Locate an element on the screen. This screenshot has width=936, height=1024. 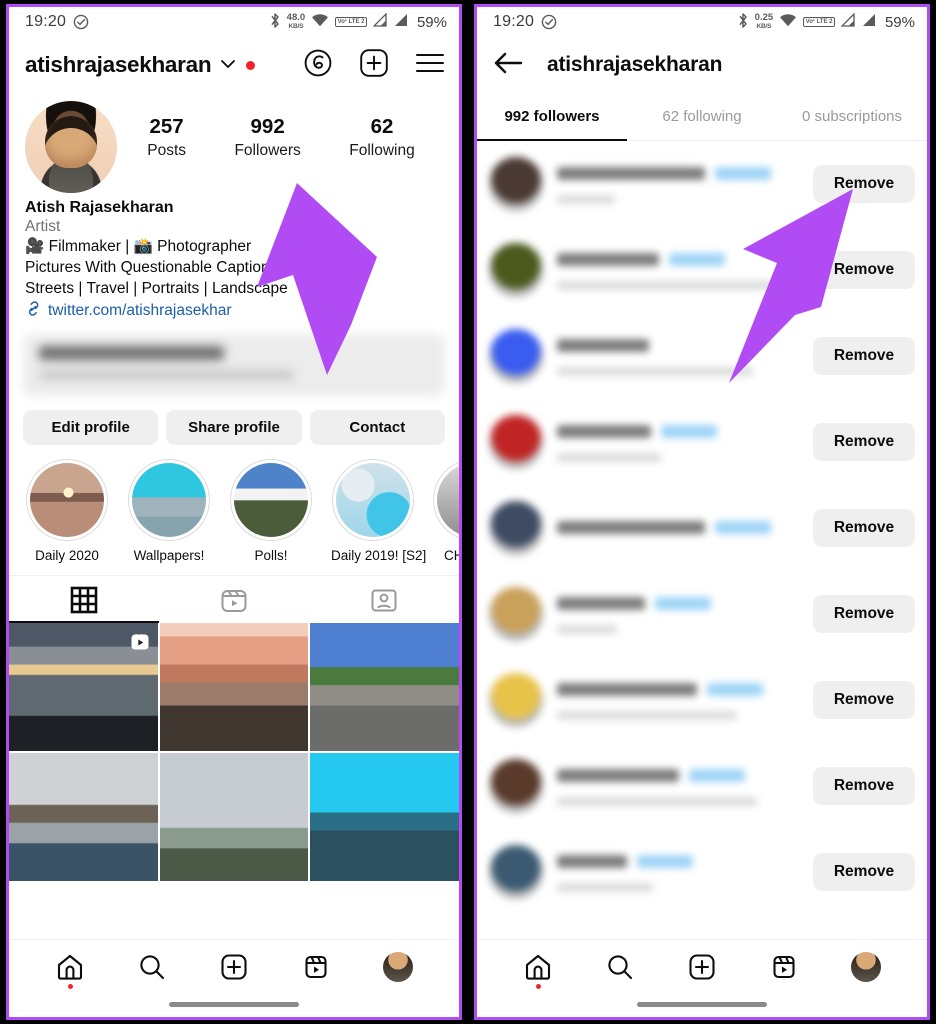
back-arrow-icon is located at coordinates (508, 65).